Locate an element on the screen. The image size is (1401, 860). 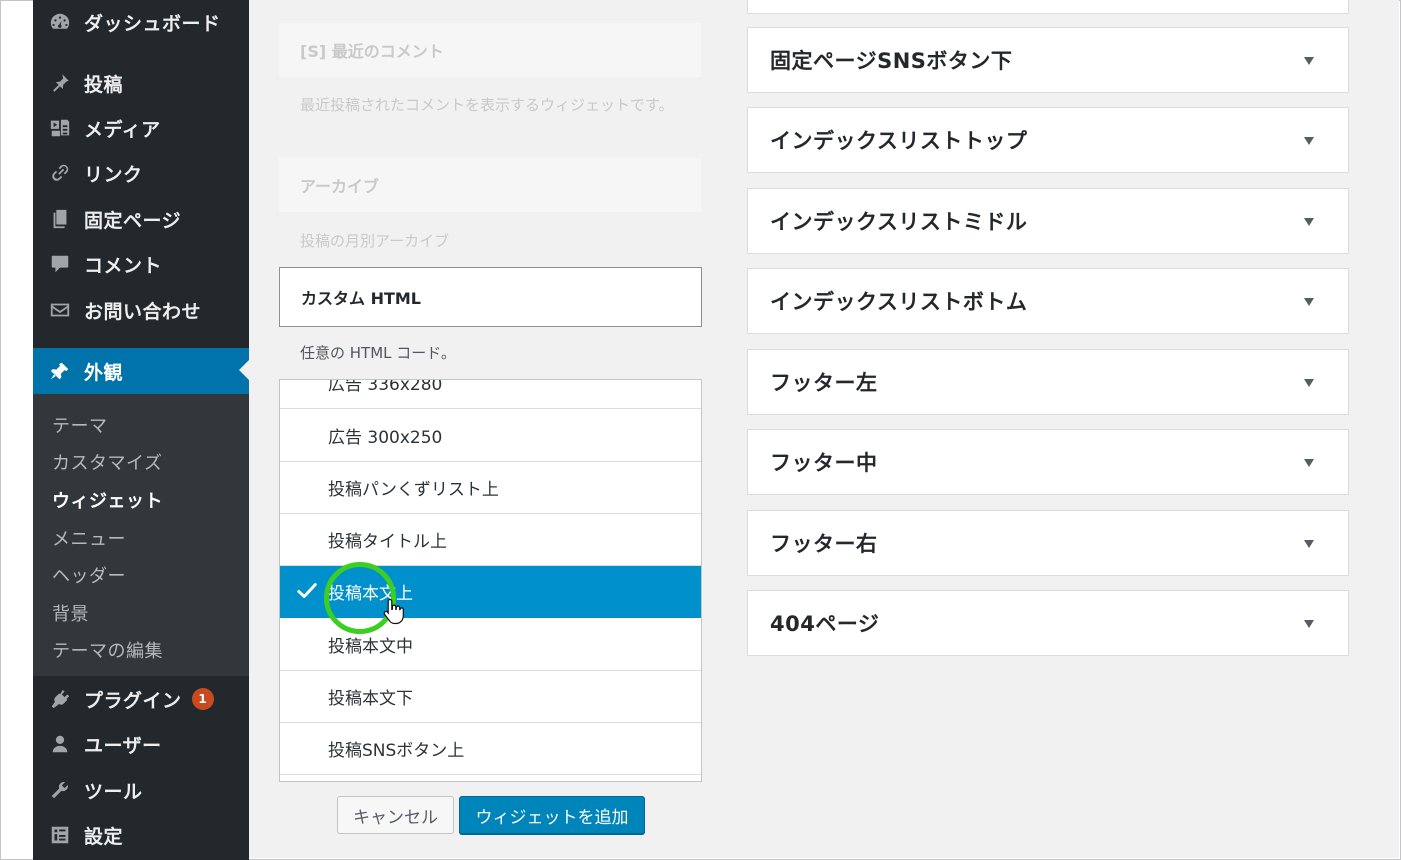
widget-area-title: フッター中 is located at coordinates (824, 463).